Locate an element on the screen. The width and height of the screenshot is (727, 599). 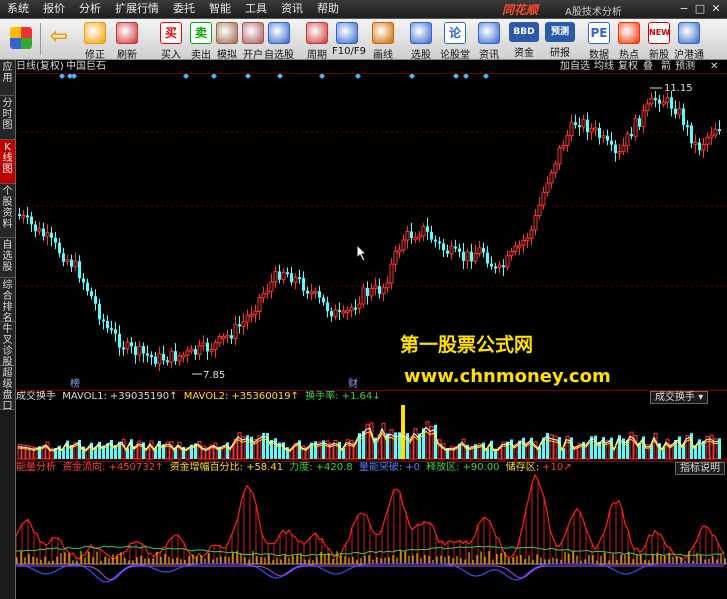
turnover-label: 换手率: is located at coordinates (322, 396).